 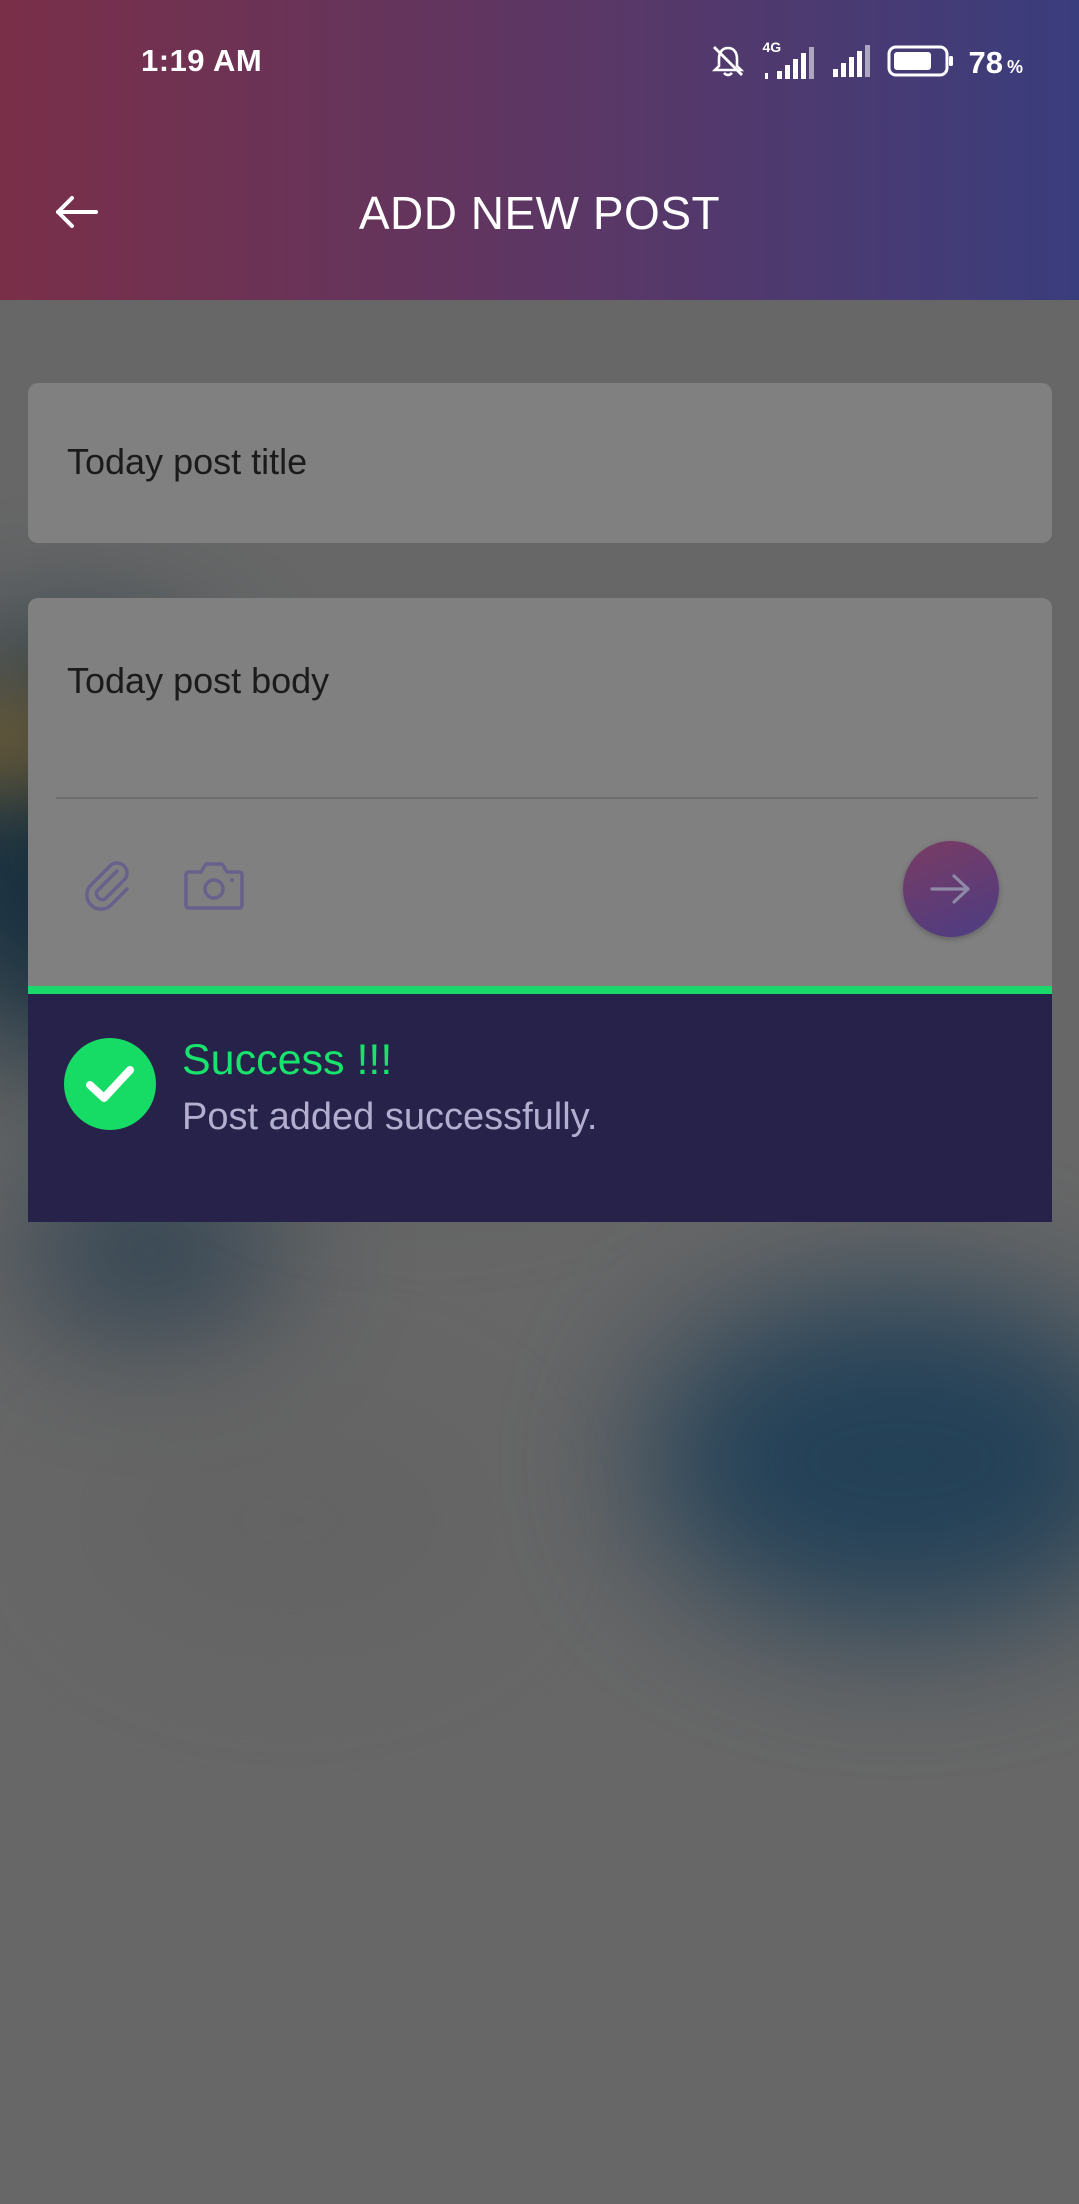 I want to click on arrow-right-icon, so click(x=950, y=889).